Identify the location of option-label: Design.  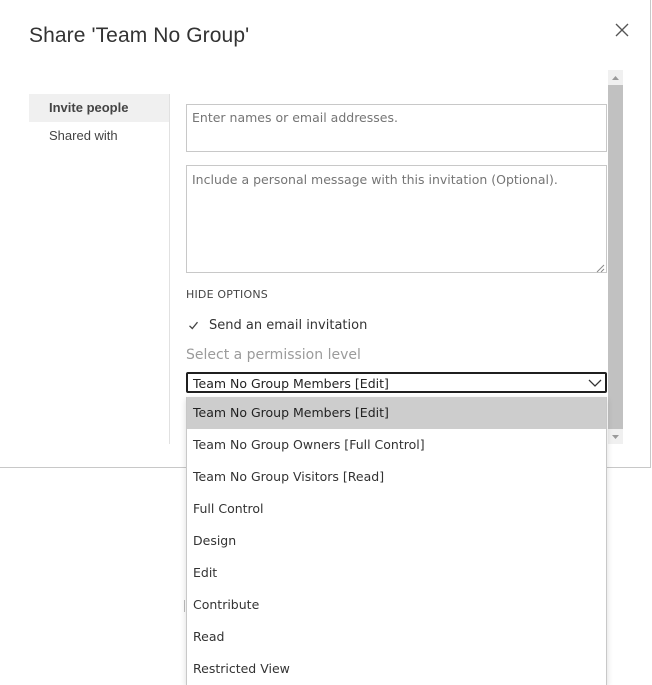
(215, 540).